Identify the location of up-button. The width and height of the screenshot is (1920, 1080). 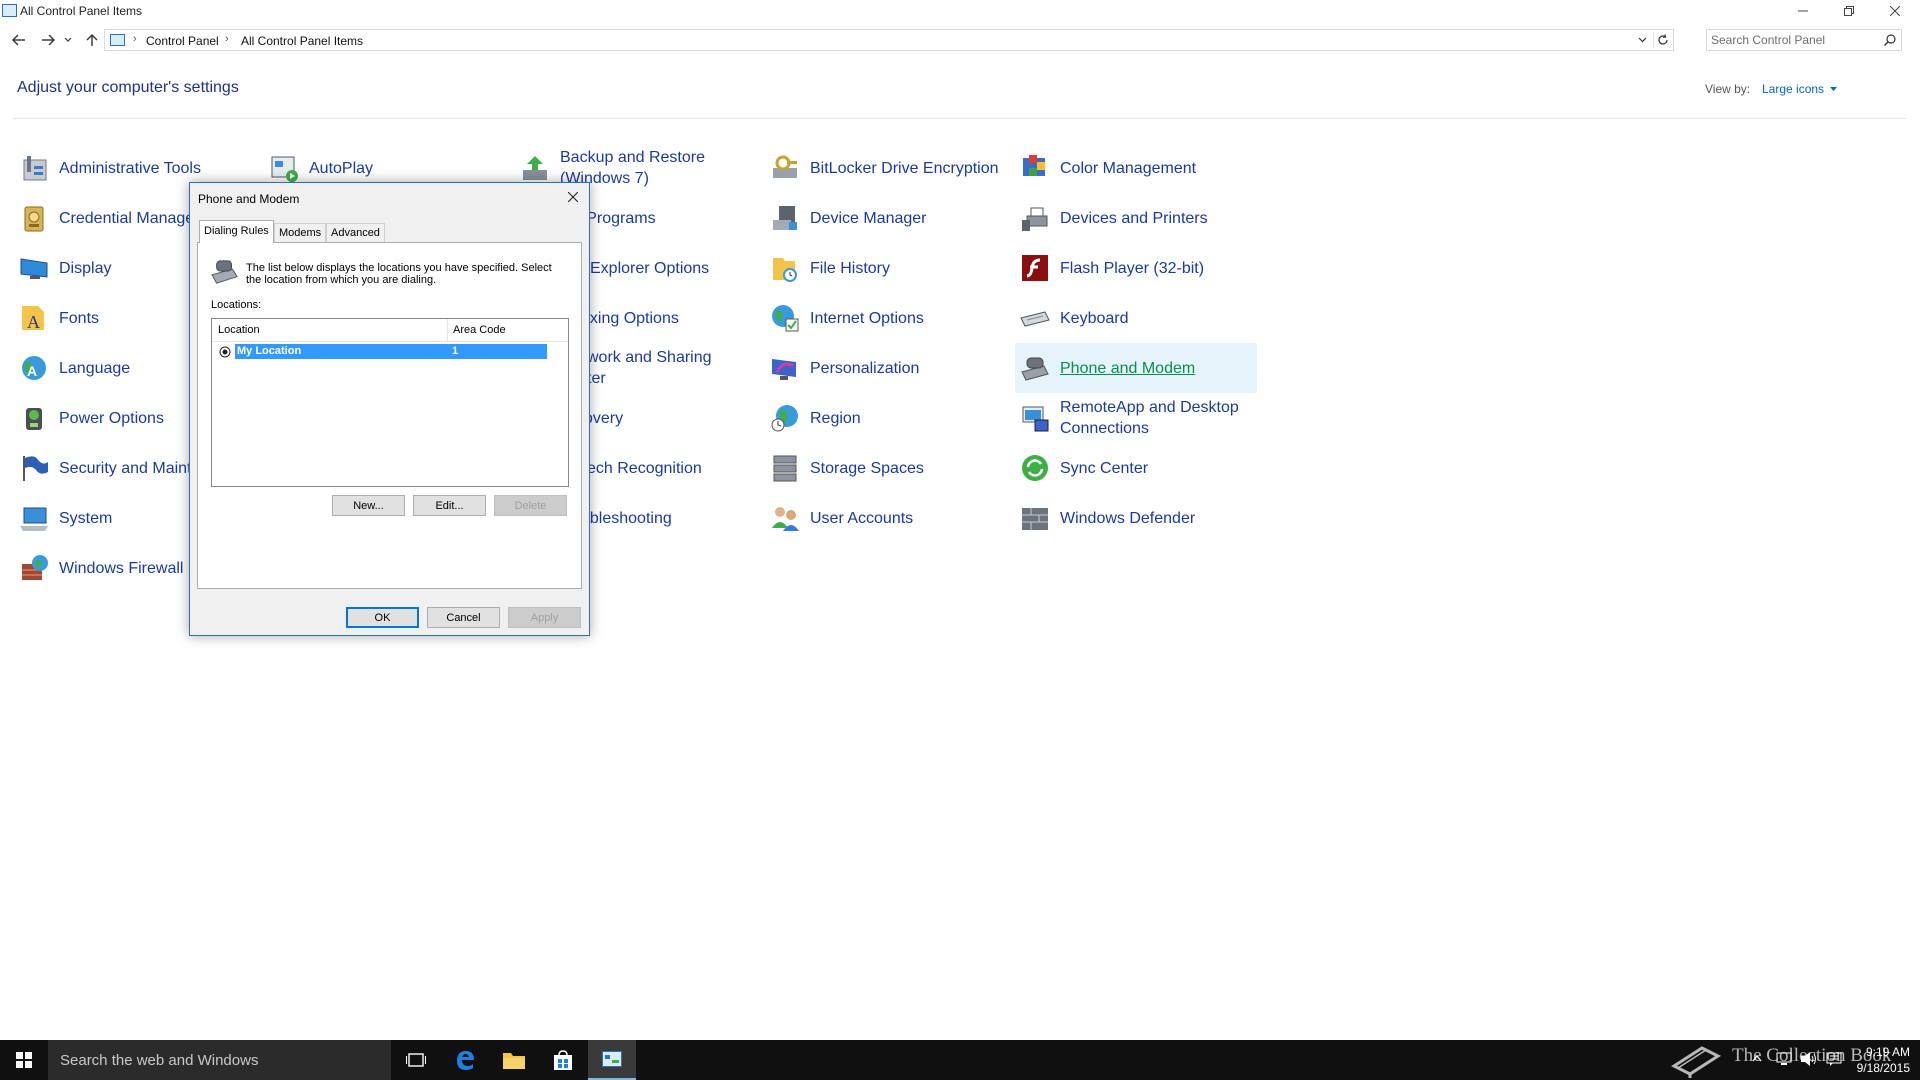
(92, 40).